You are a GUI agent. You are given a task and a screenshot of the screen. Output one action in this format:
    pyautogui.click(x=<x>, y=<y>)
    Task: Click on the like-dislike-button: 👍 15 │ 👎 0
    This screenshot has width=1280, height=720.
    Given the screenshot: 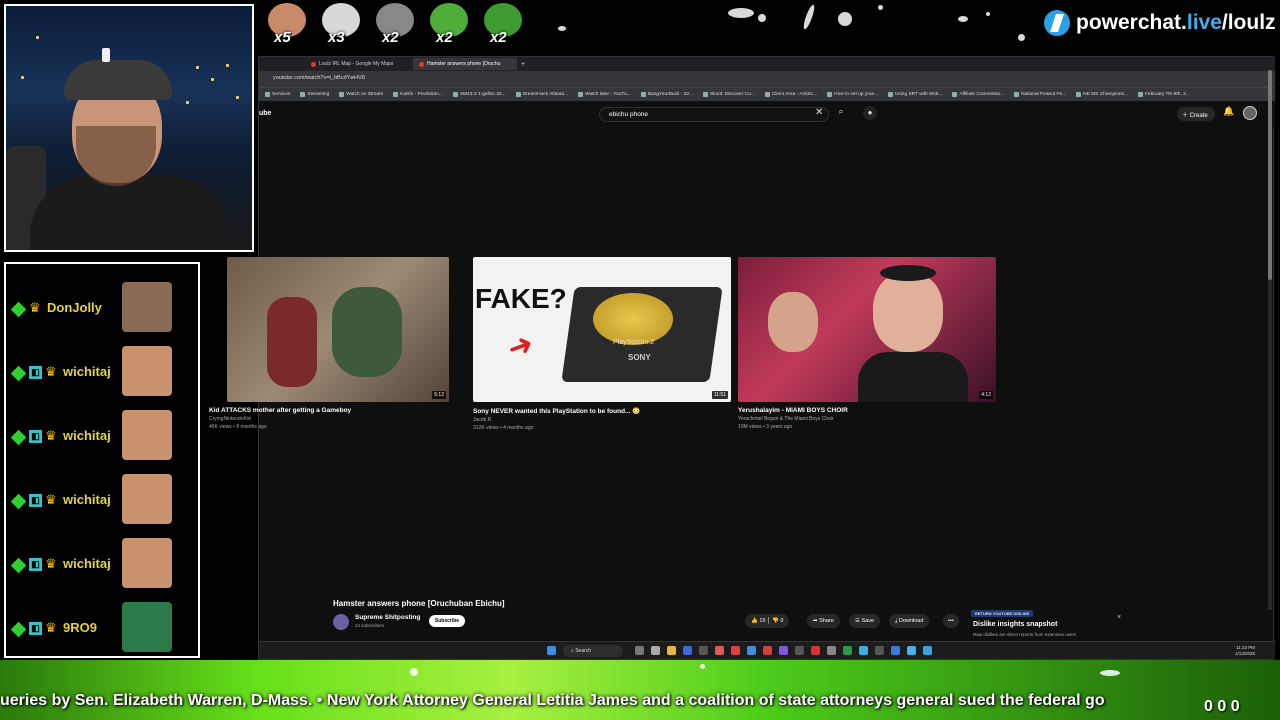 What is the action you would take?
    pyautogui.click(x=767, y=621)
    